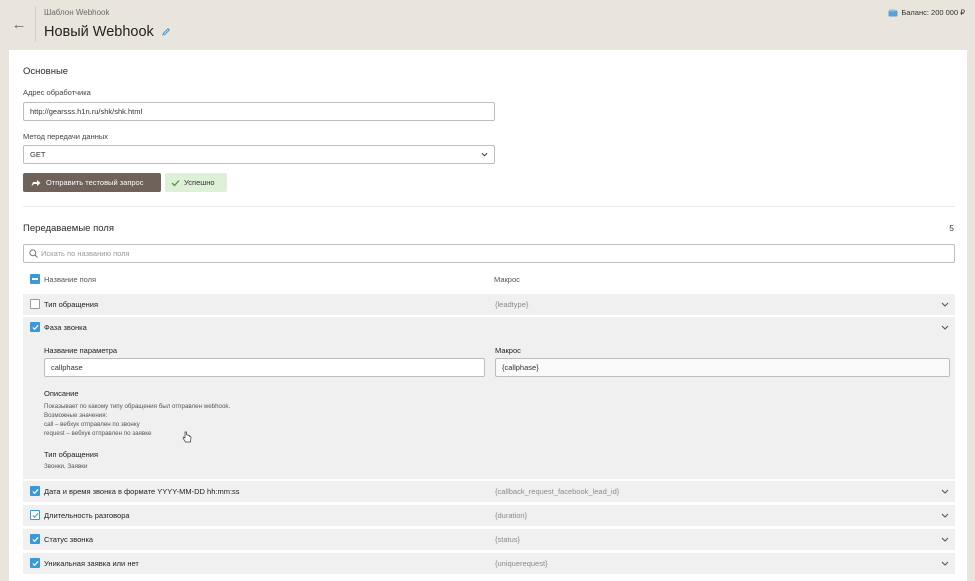 The height and width of the screenshot is (581, 975). What do you see at coordinates (92, 424) in the screenshot?
I see `description-line: call – вебхук отправлен по звонку` at bounding box center [92, 424].